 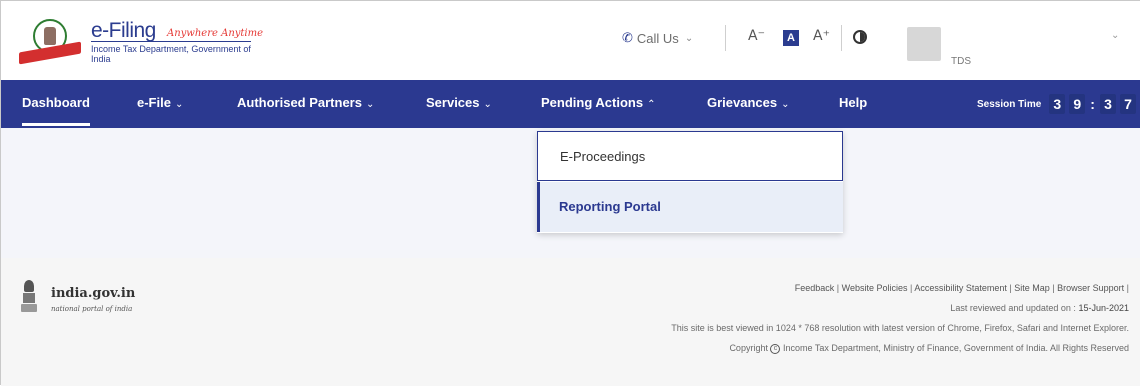 What do you see at coordinates (775, 348) in the screenshot?
I see `copyright-icon: c` at bounding box center [775, 348].